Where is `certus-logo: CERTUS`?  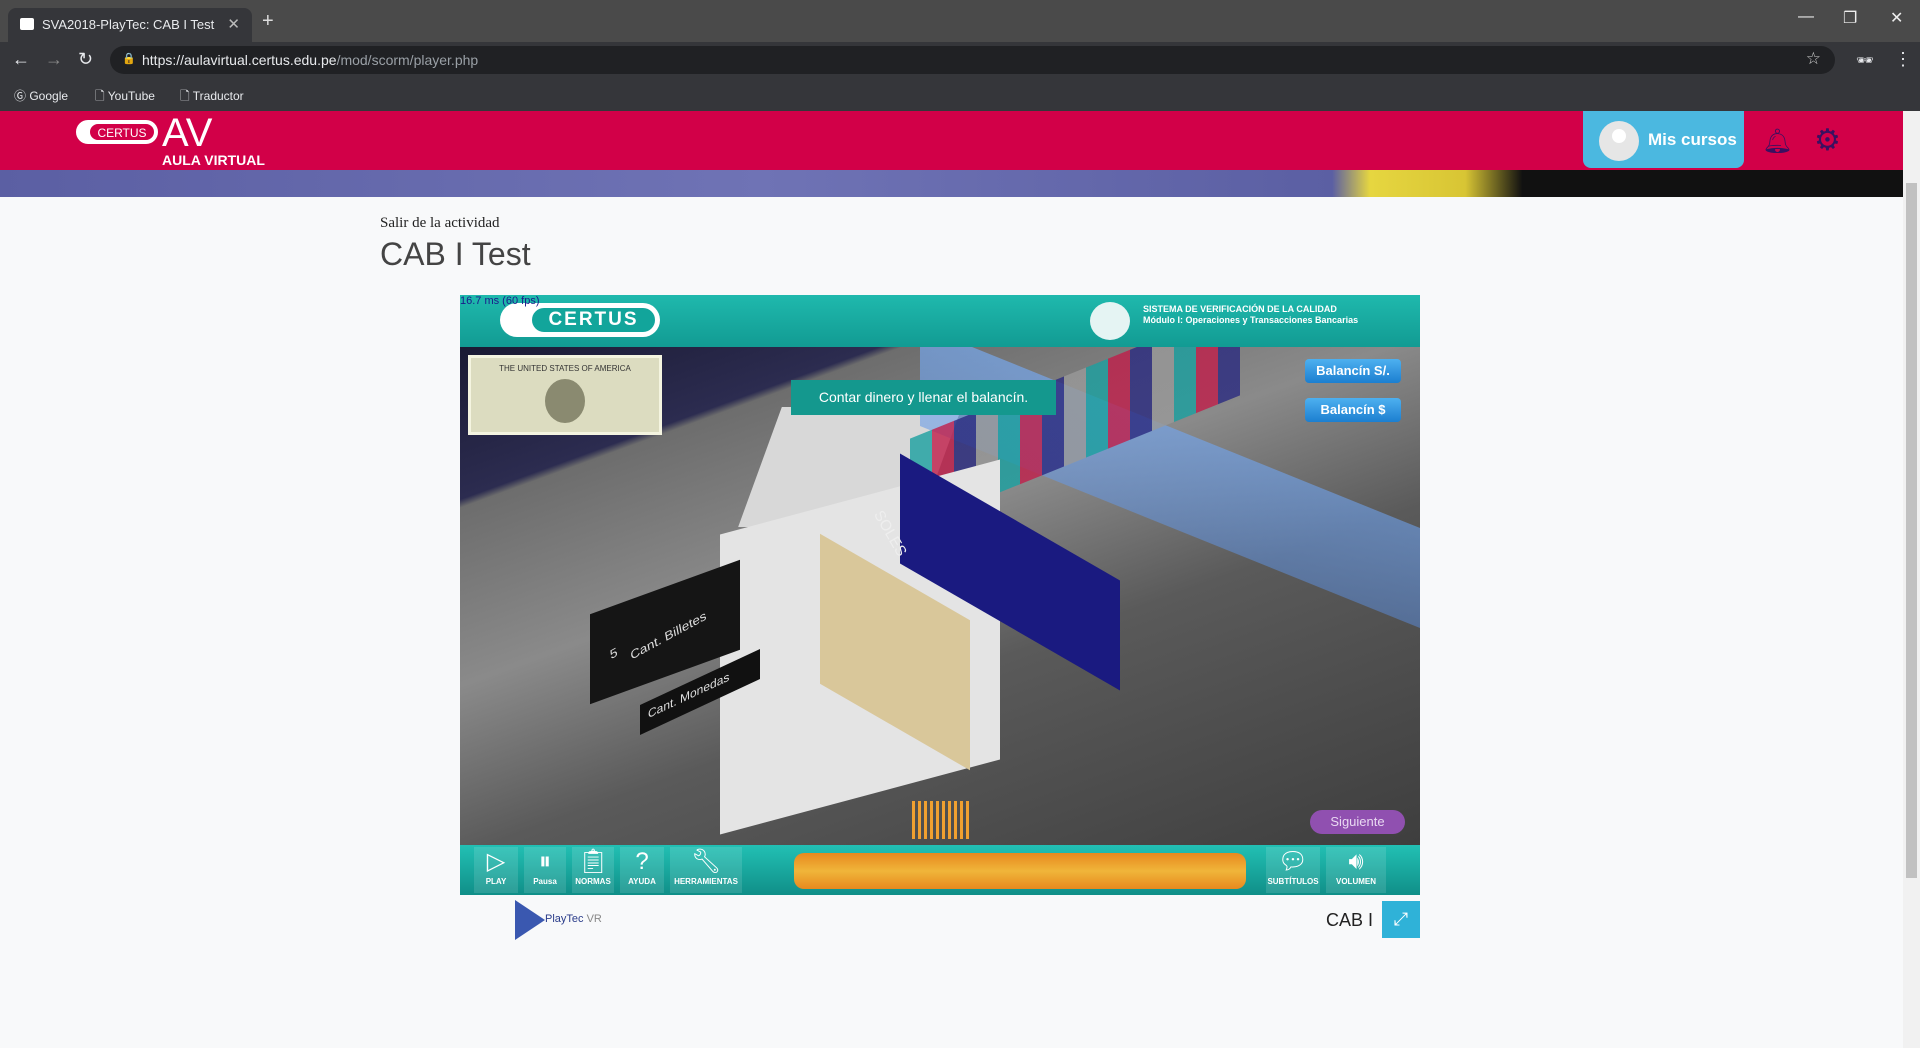
certus-logo: CERTUS is located at coordinates (117, 132).